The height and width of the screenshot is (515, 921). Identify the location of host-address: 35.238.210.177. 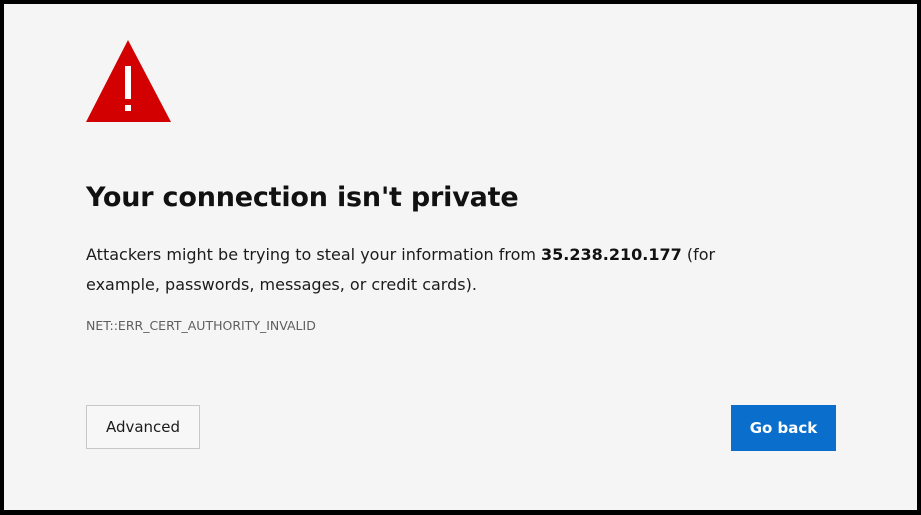
(611, 254).